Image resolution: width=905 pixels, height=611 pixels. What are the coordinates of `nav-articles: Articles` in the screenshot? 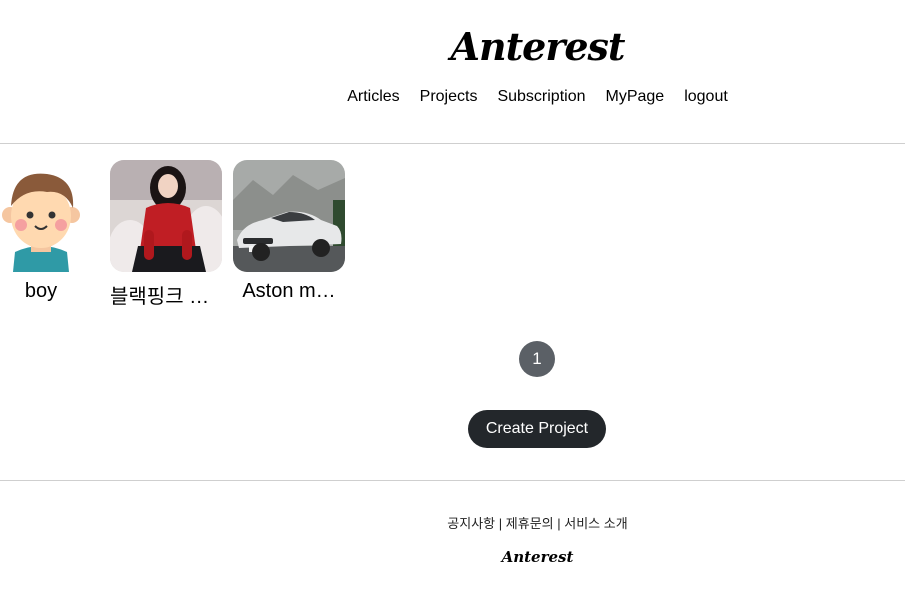 It's located at (373, 97).